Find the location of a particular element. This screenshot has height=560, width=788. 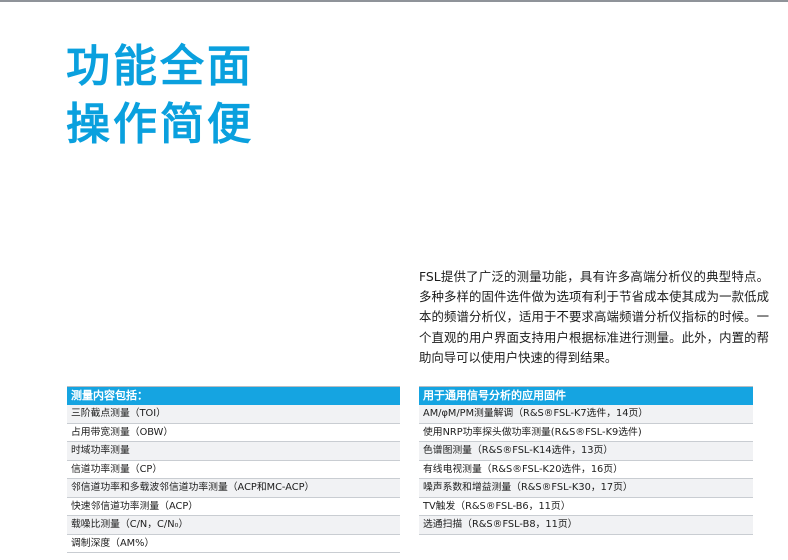

table-row: 三阶截点测量（TOI） is located at coordinates (233, 414).